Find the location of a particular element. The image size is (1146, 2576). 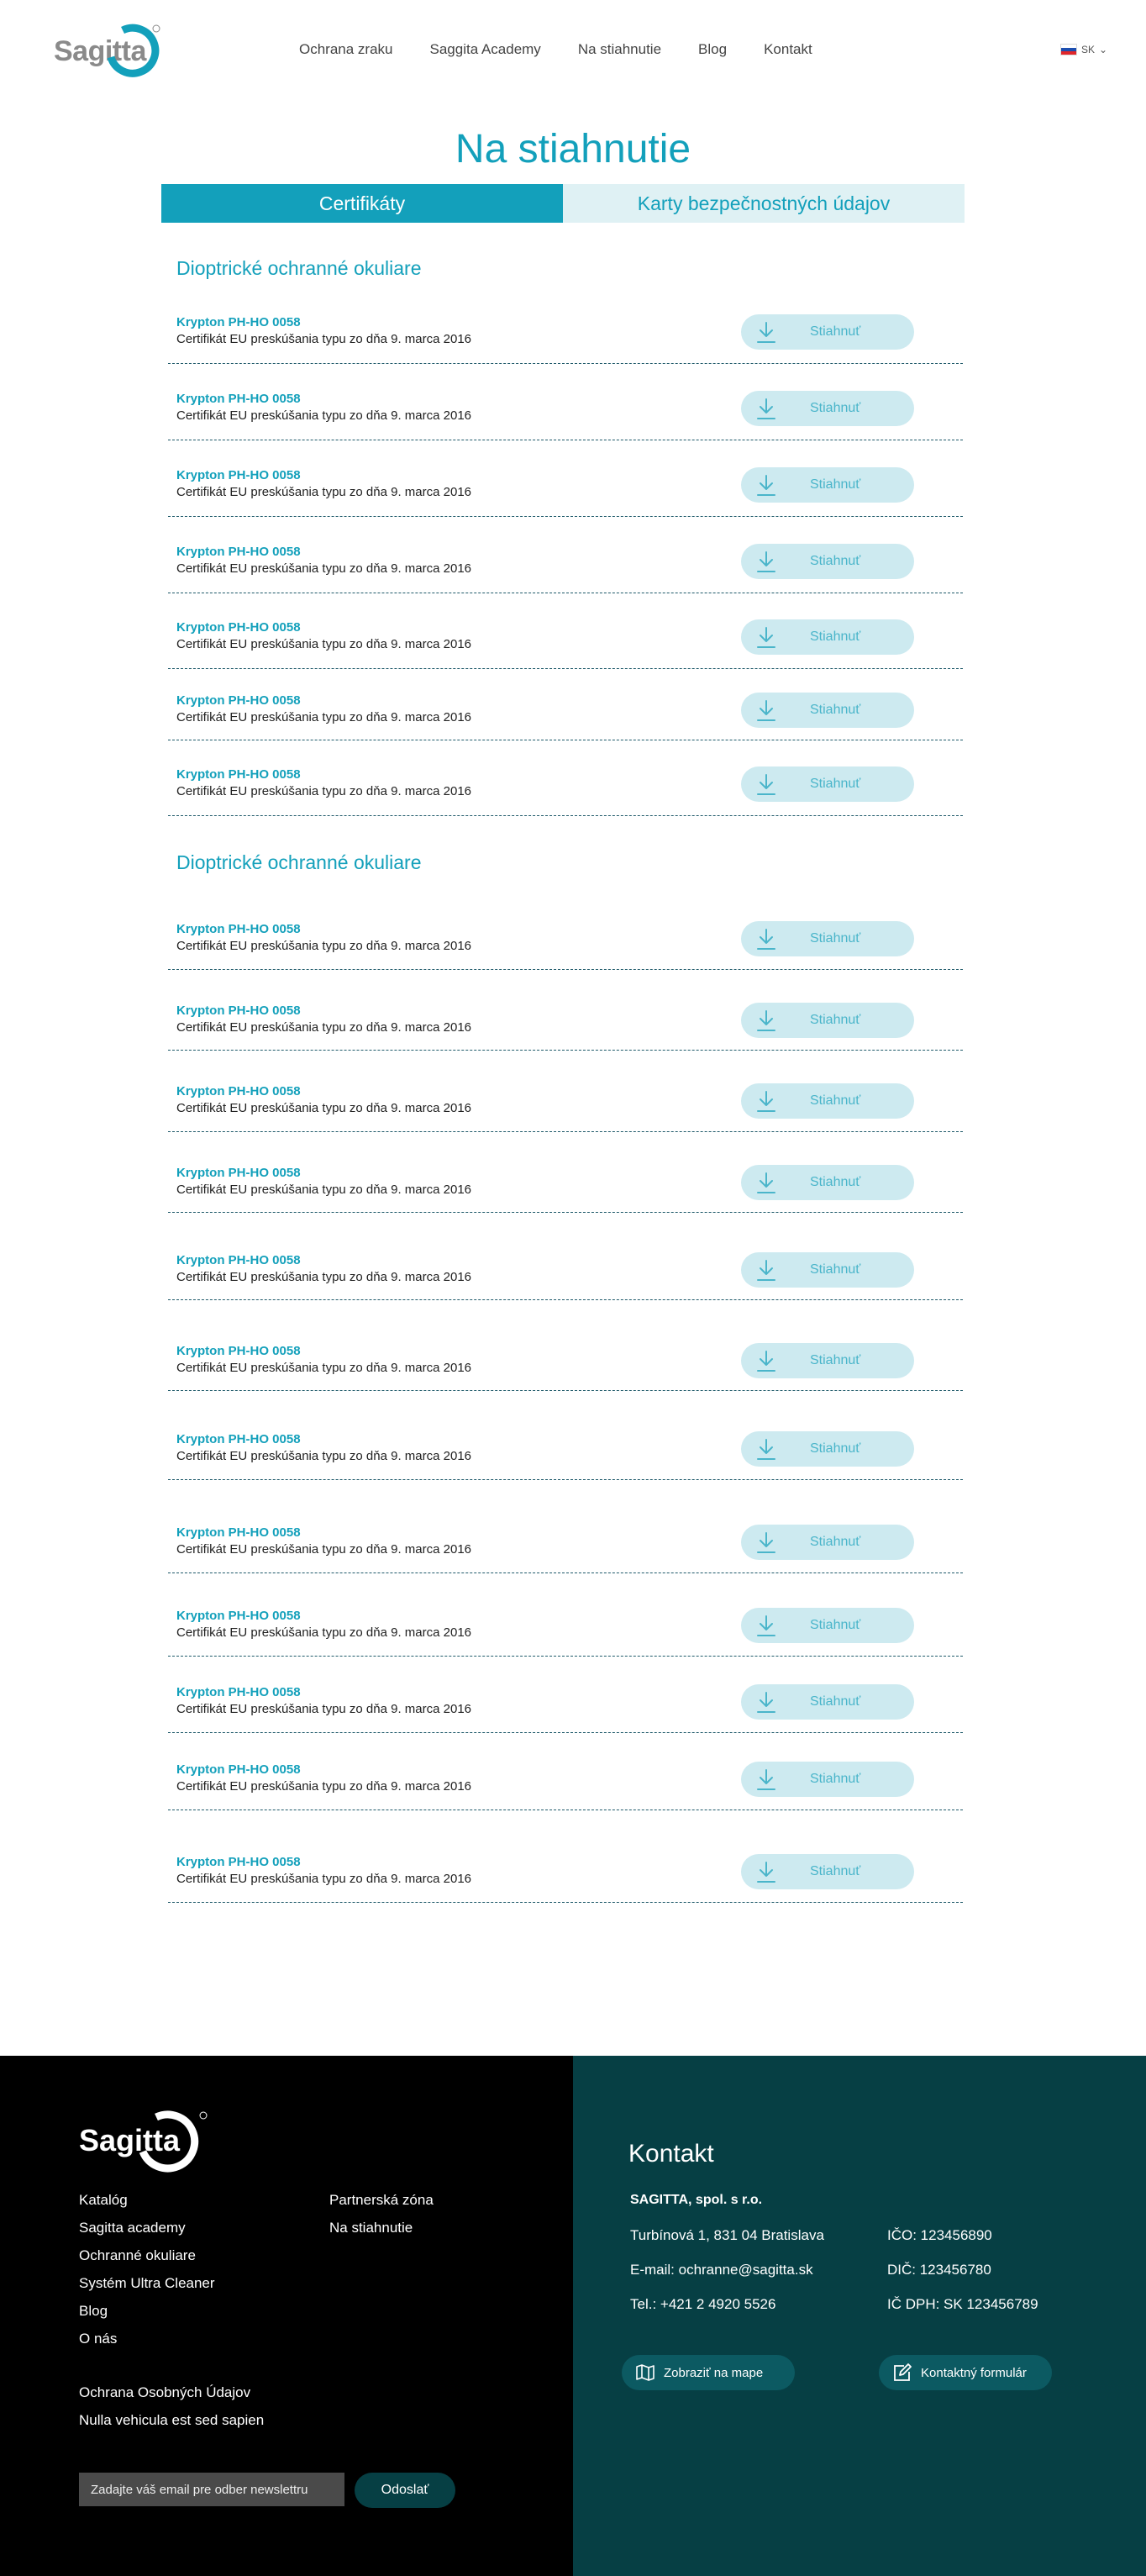

contact-form-button: Kontaktný formulár is located at coordinates (965, 2372).